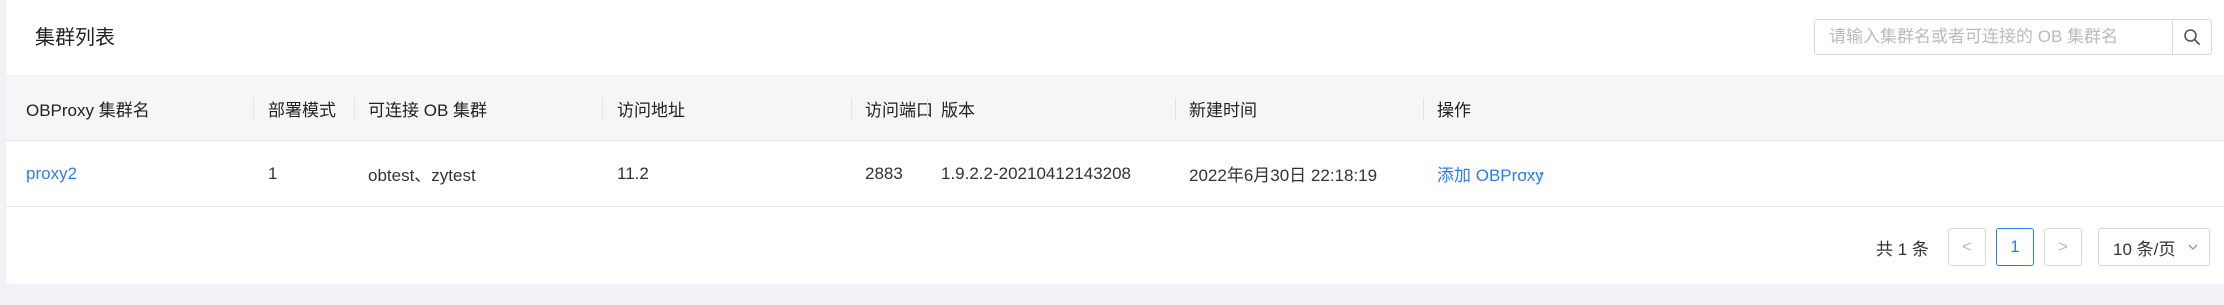  What do you see at coordinates (651, 110) in the screenshot?
I see `column-header-address: 访问地址` at bounding box center [651, 110].